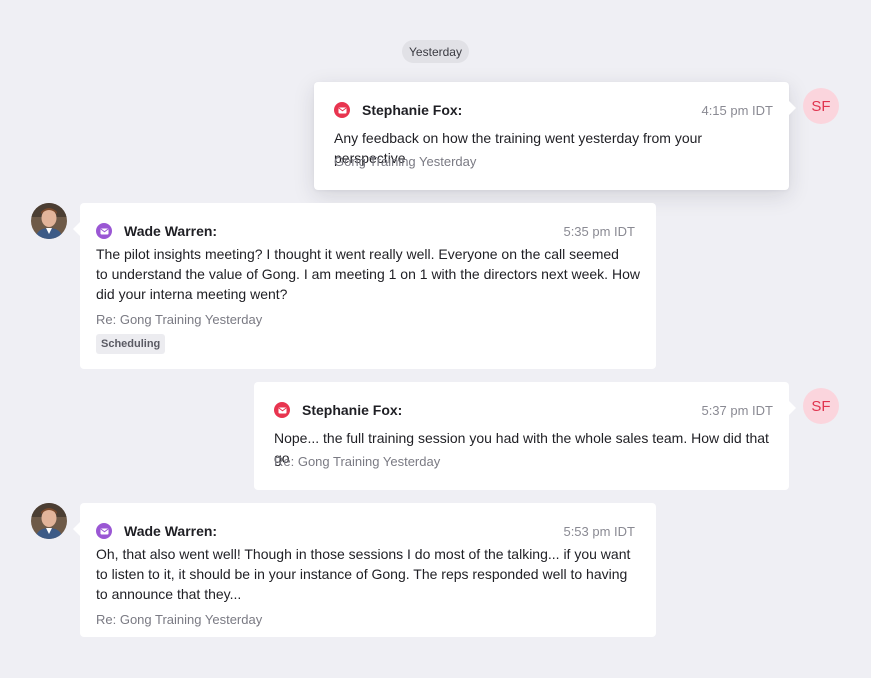 The image size is (871, 678). What do you see at coordinates (737, 410) in the screenshot?
I see `message-time: 5:37 pm IDT` at bounding box center [737, 410].